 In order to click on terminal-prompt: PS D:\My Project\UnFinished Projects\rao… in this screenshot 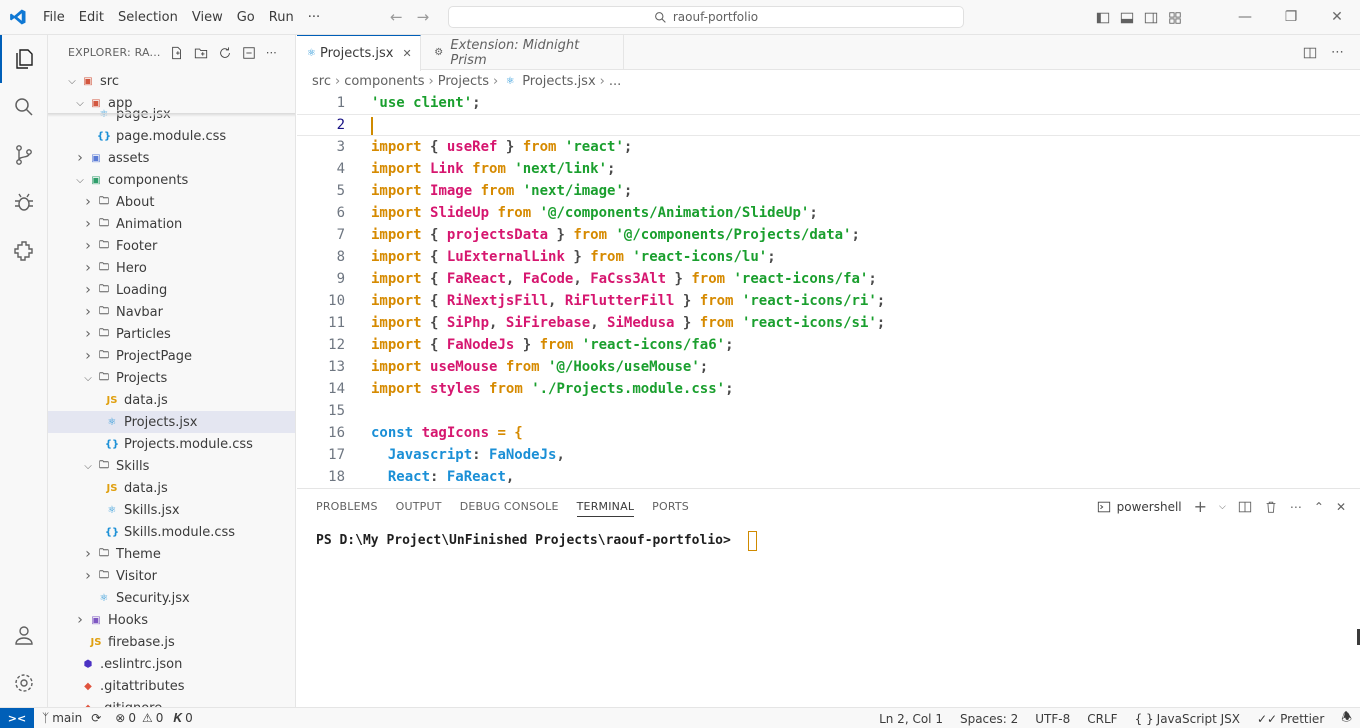, I will do `click(523, 540)`.